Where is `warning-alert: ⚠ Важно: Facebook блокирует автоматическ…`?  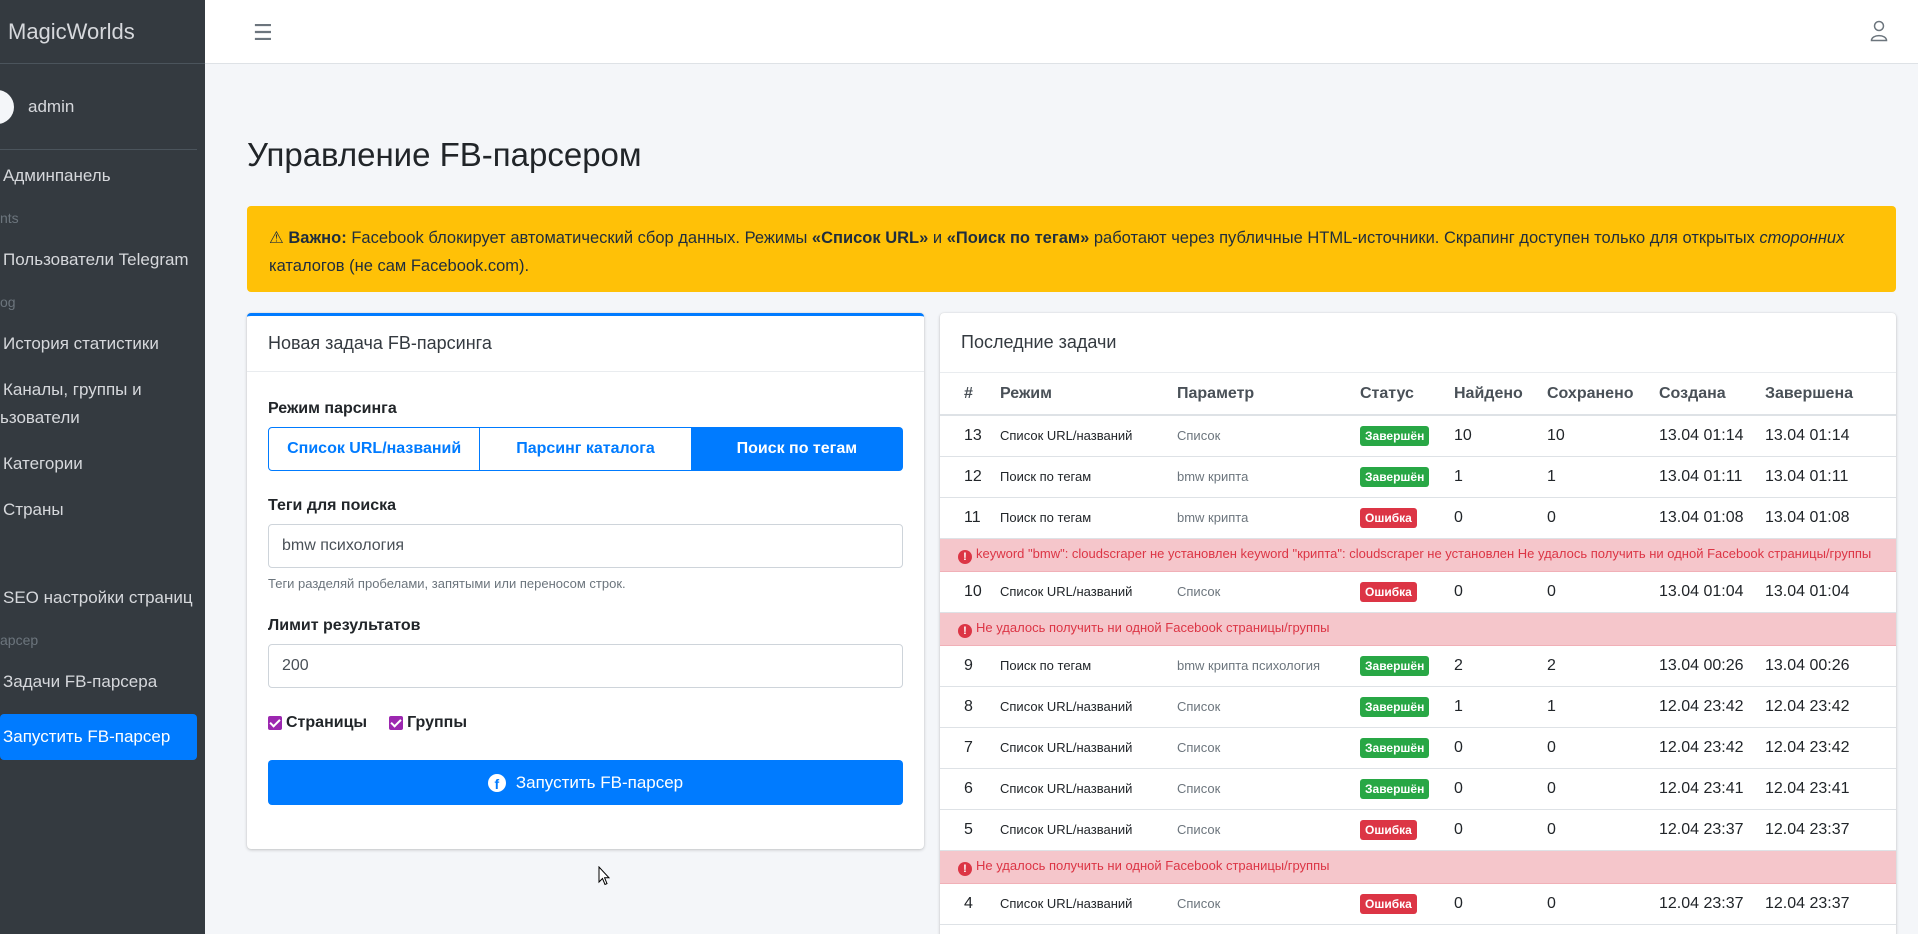
warning-alert: ⚠ Важно: Facebook блокирует автоматическ… is located at coordinates (1071, 249).